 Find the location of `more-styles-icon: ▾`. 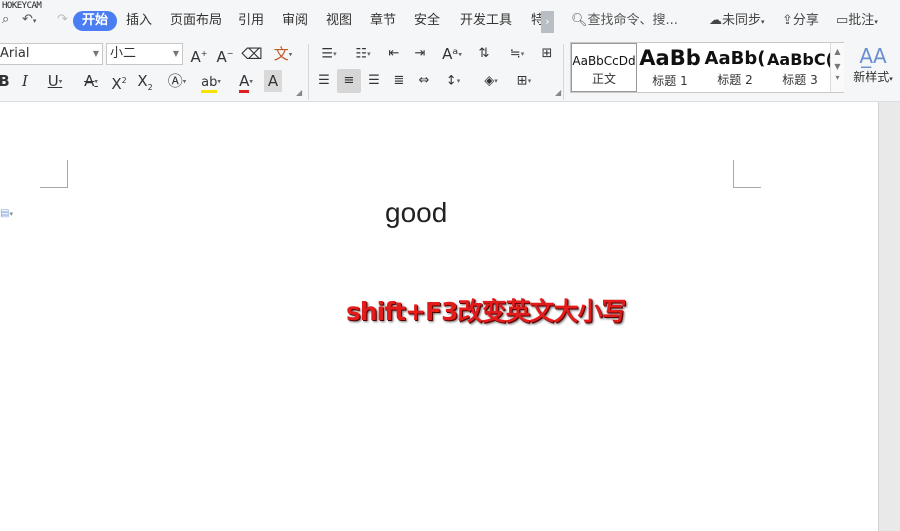

more-styles-icon: ▾ is located at coordinates (837, 77).